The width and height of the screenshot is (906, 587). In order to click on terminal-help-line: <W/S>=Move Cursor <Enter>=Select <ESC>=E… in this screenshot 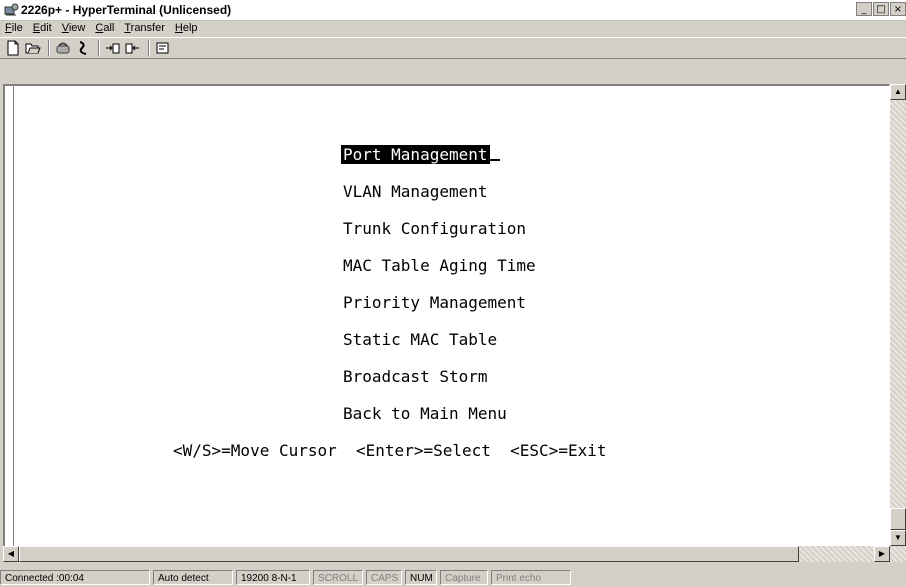, I will do `click(390, 450)`.